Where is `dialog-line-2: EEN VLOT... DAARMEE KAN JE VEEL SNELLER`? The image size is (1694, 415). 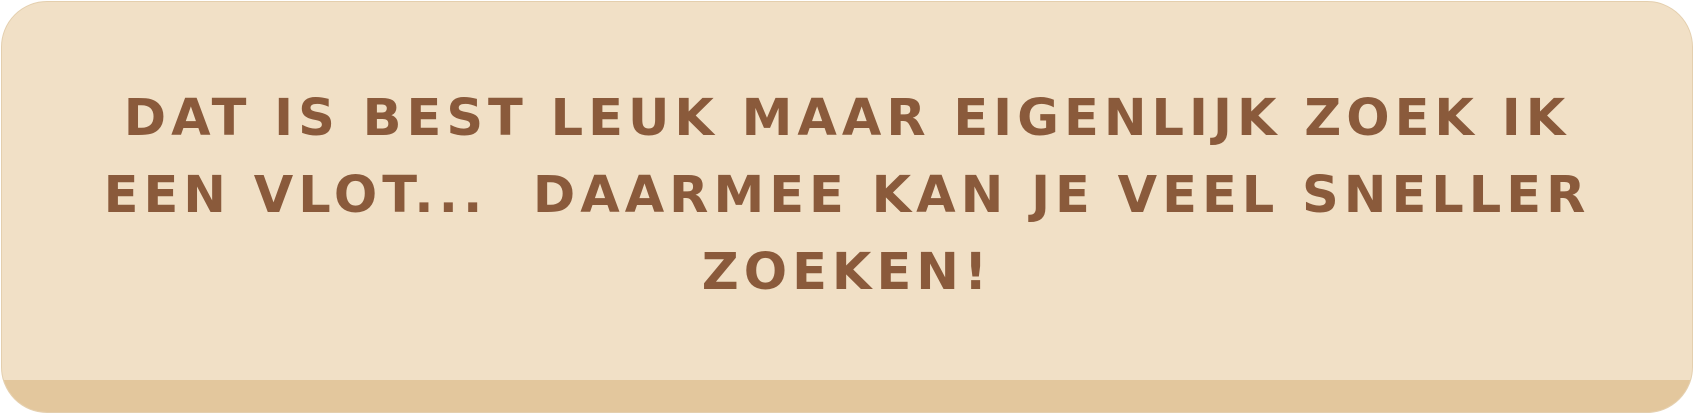 dialog-line-2: EEN VLOT... DAARMEE KAN JE VEEL SNELLER is located at coordinates (847, 195).